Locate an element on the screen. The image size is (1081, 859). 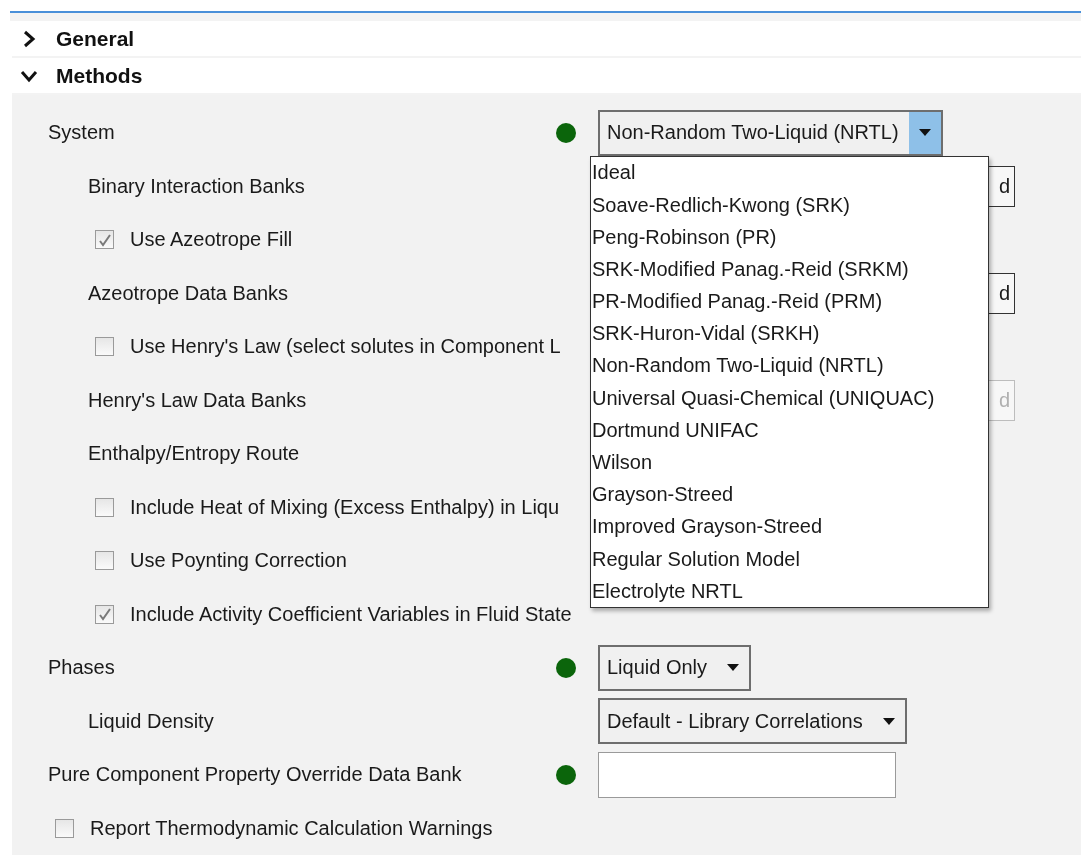
dropdown-option: Universal Quasi-Chemical (UNIQUAC) is located at coordinates (789, 398).